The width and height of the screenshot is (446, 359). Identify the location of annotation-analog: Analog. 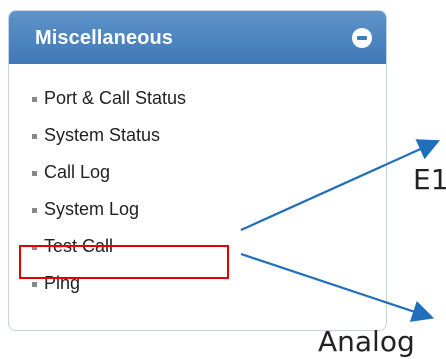
(366, 341).